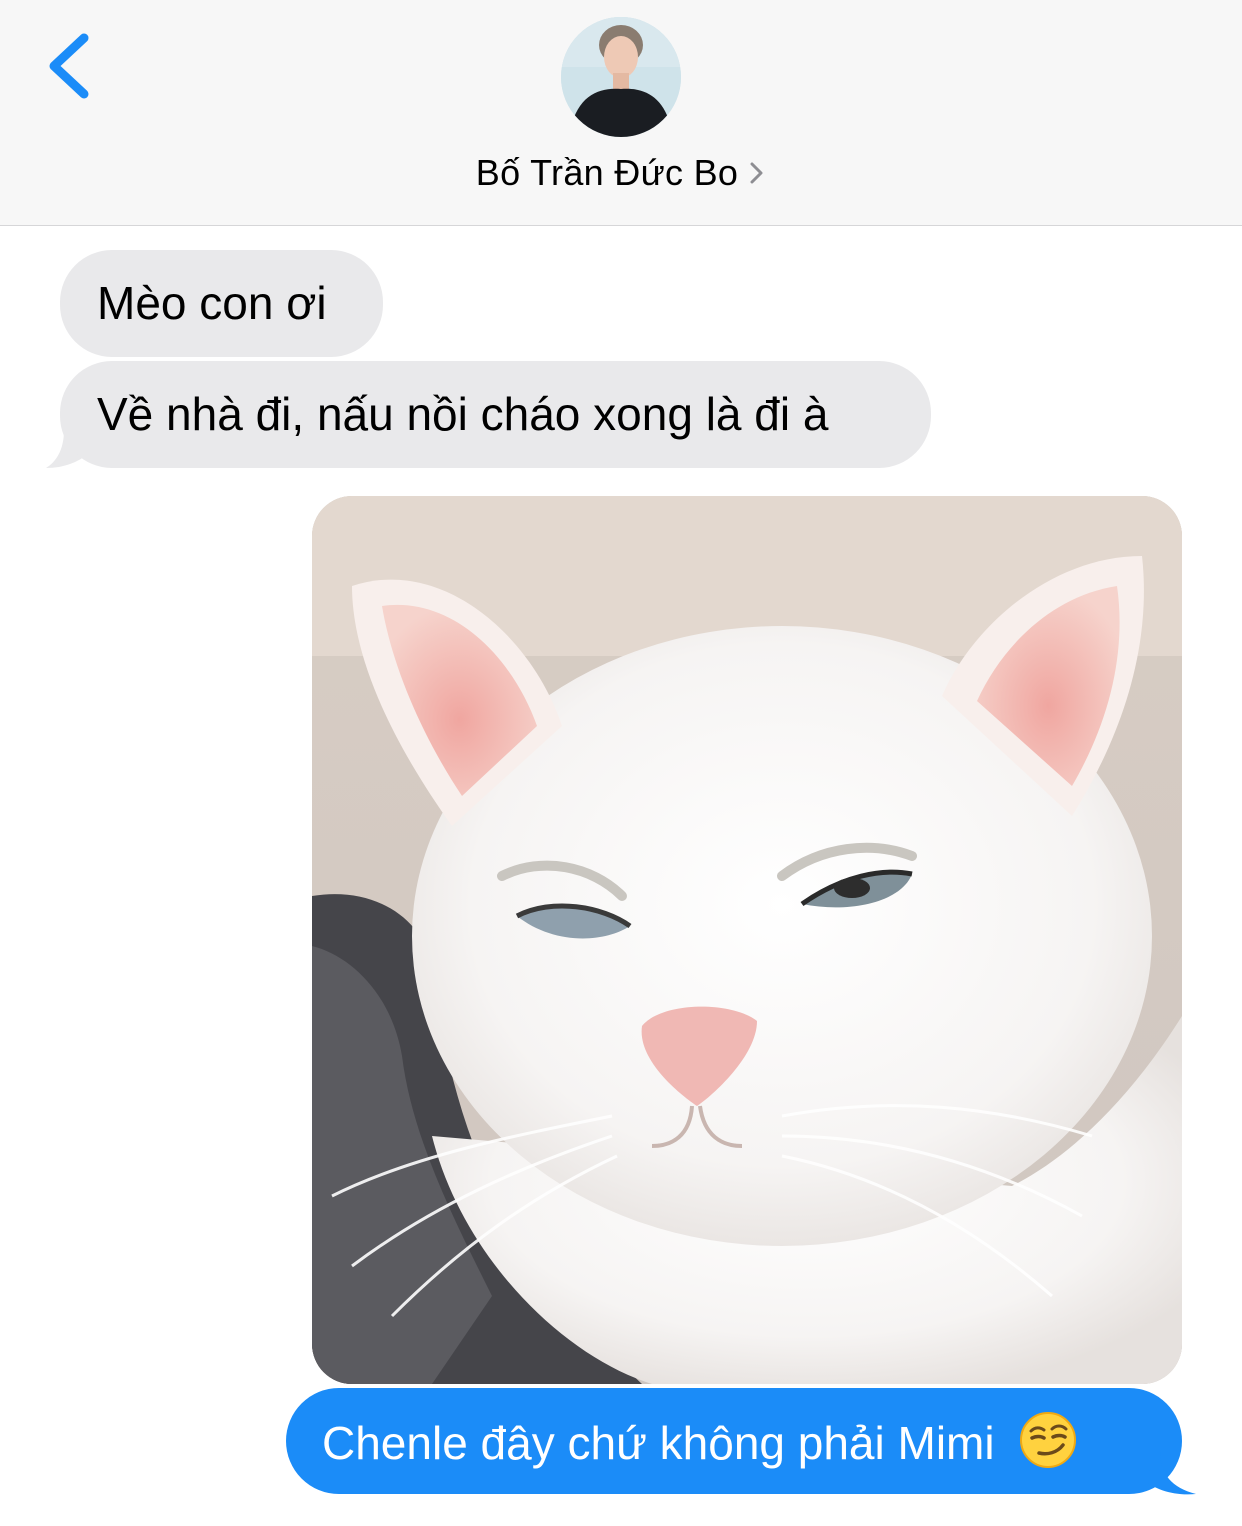  What do you see at coordinates (1048, 1439) in the screenshot?
I see `smirking-face-icon` at bounding box center [1048, 1439].